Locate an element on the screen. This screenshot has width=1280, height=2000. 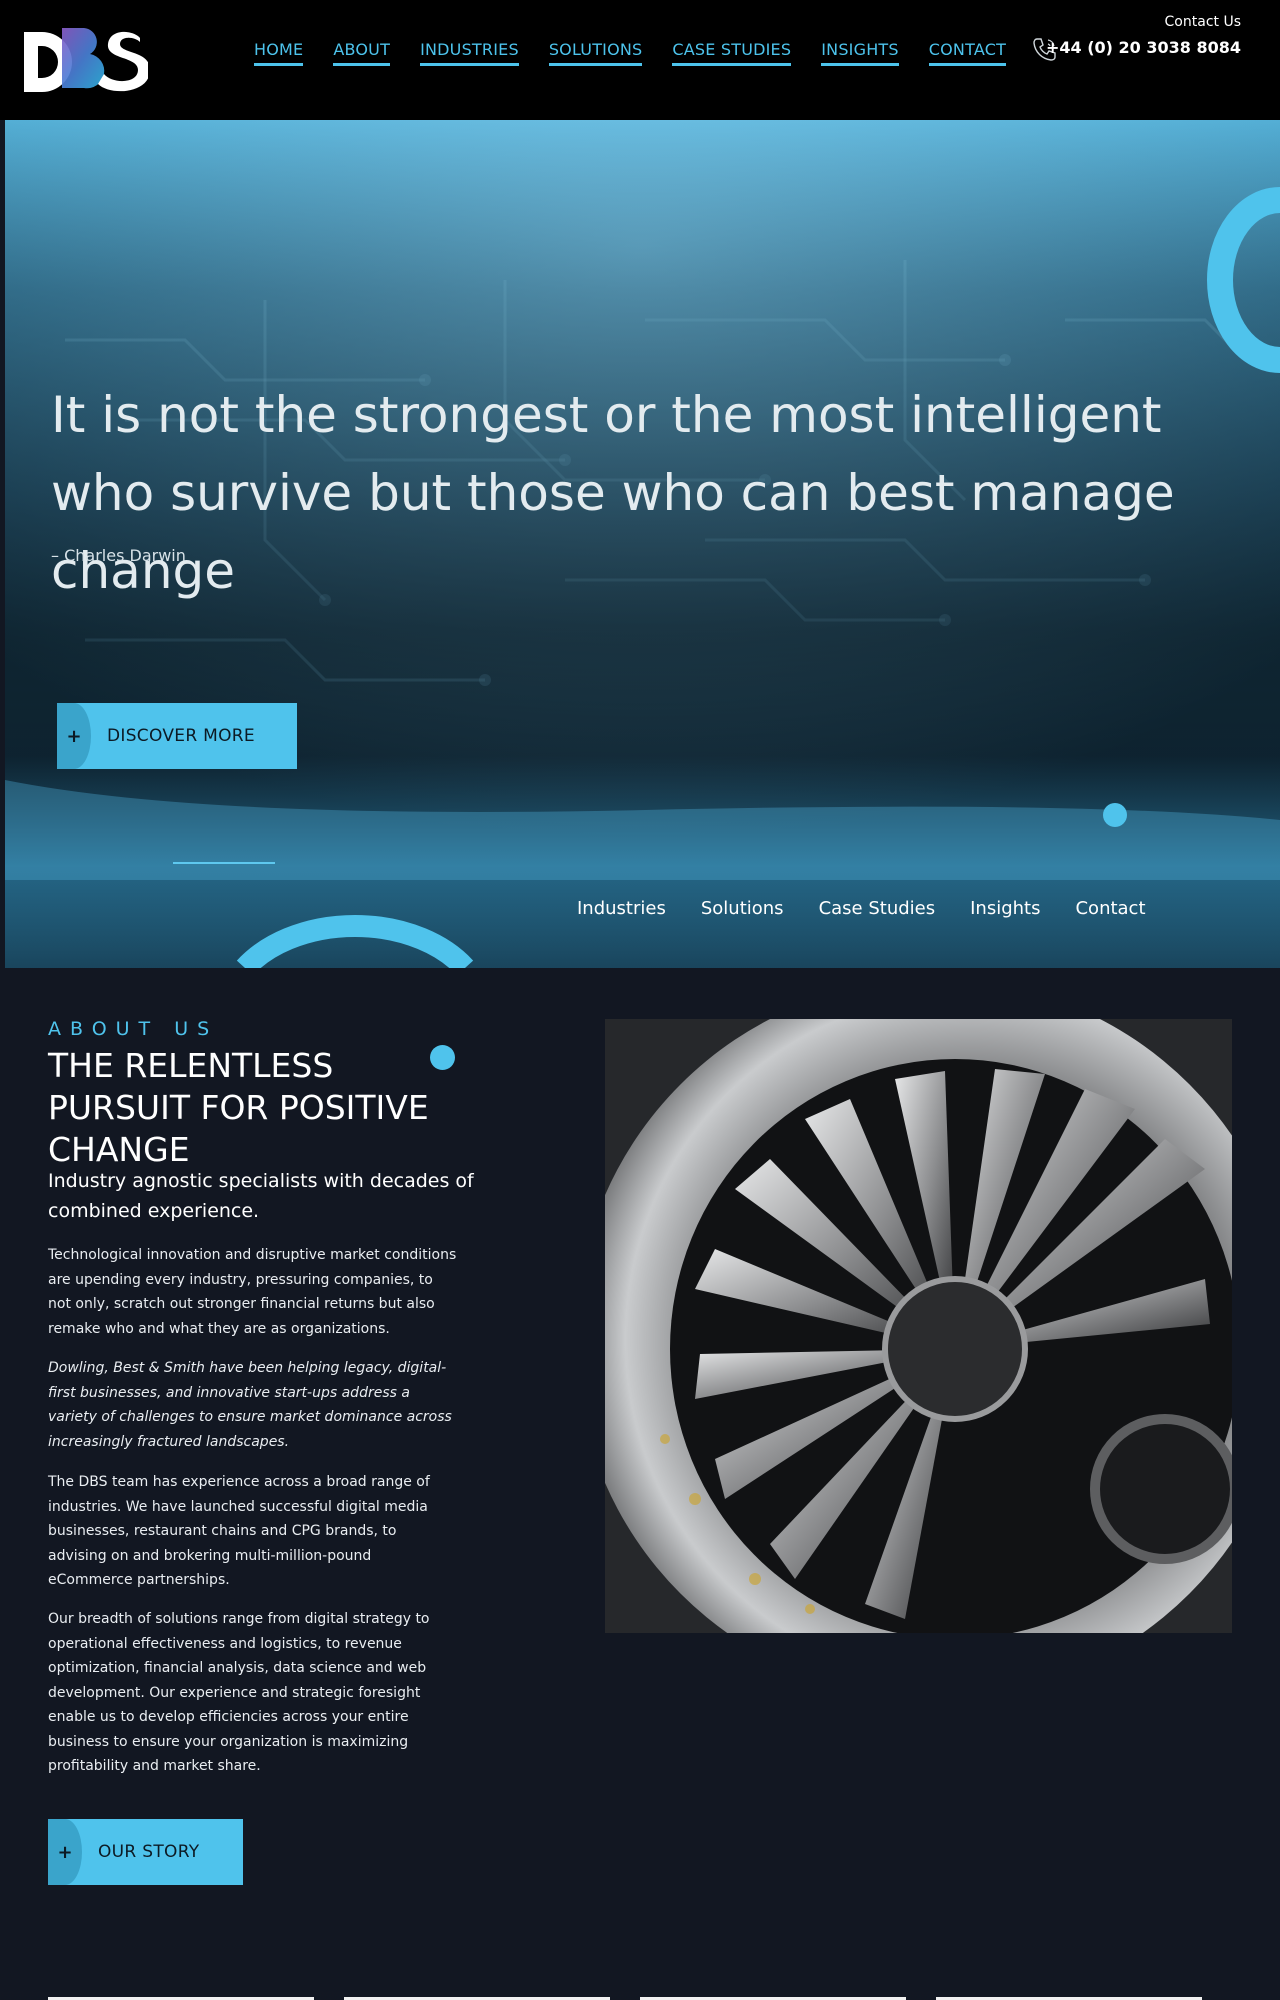
contact-phone-number: +44 (0) 20 3038 8084 is located at coordinates (1143, 47).